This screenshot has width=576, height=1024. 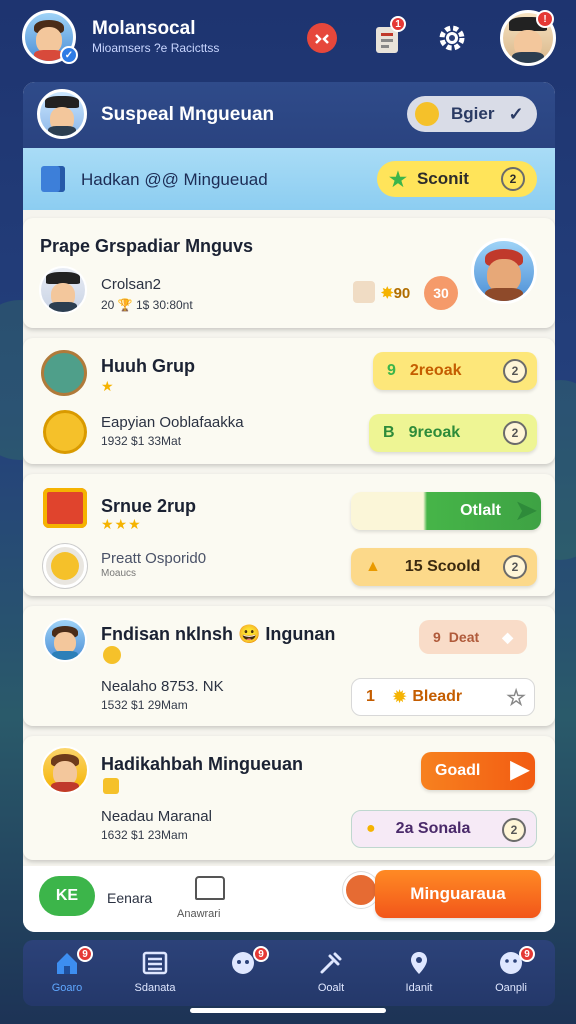 I want to click on tab-label: Ooalt, so click(x=331, y=988).